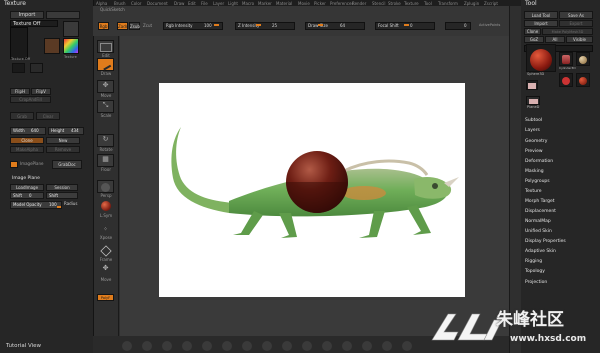 This screenshot has height=353, width=600. I want to click on texture-slot: Texture Off, so click(34, 23).